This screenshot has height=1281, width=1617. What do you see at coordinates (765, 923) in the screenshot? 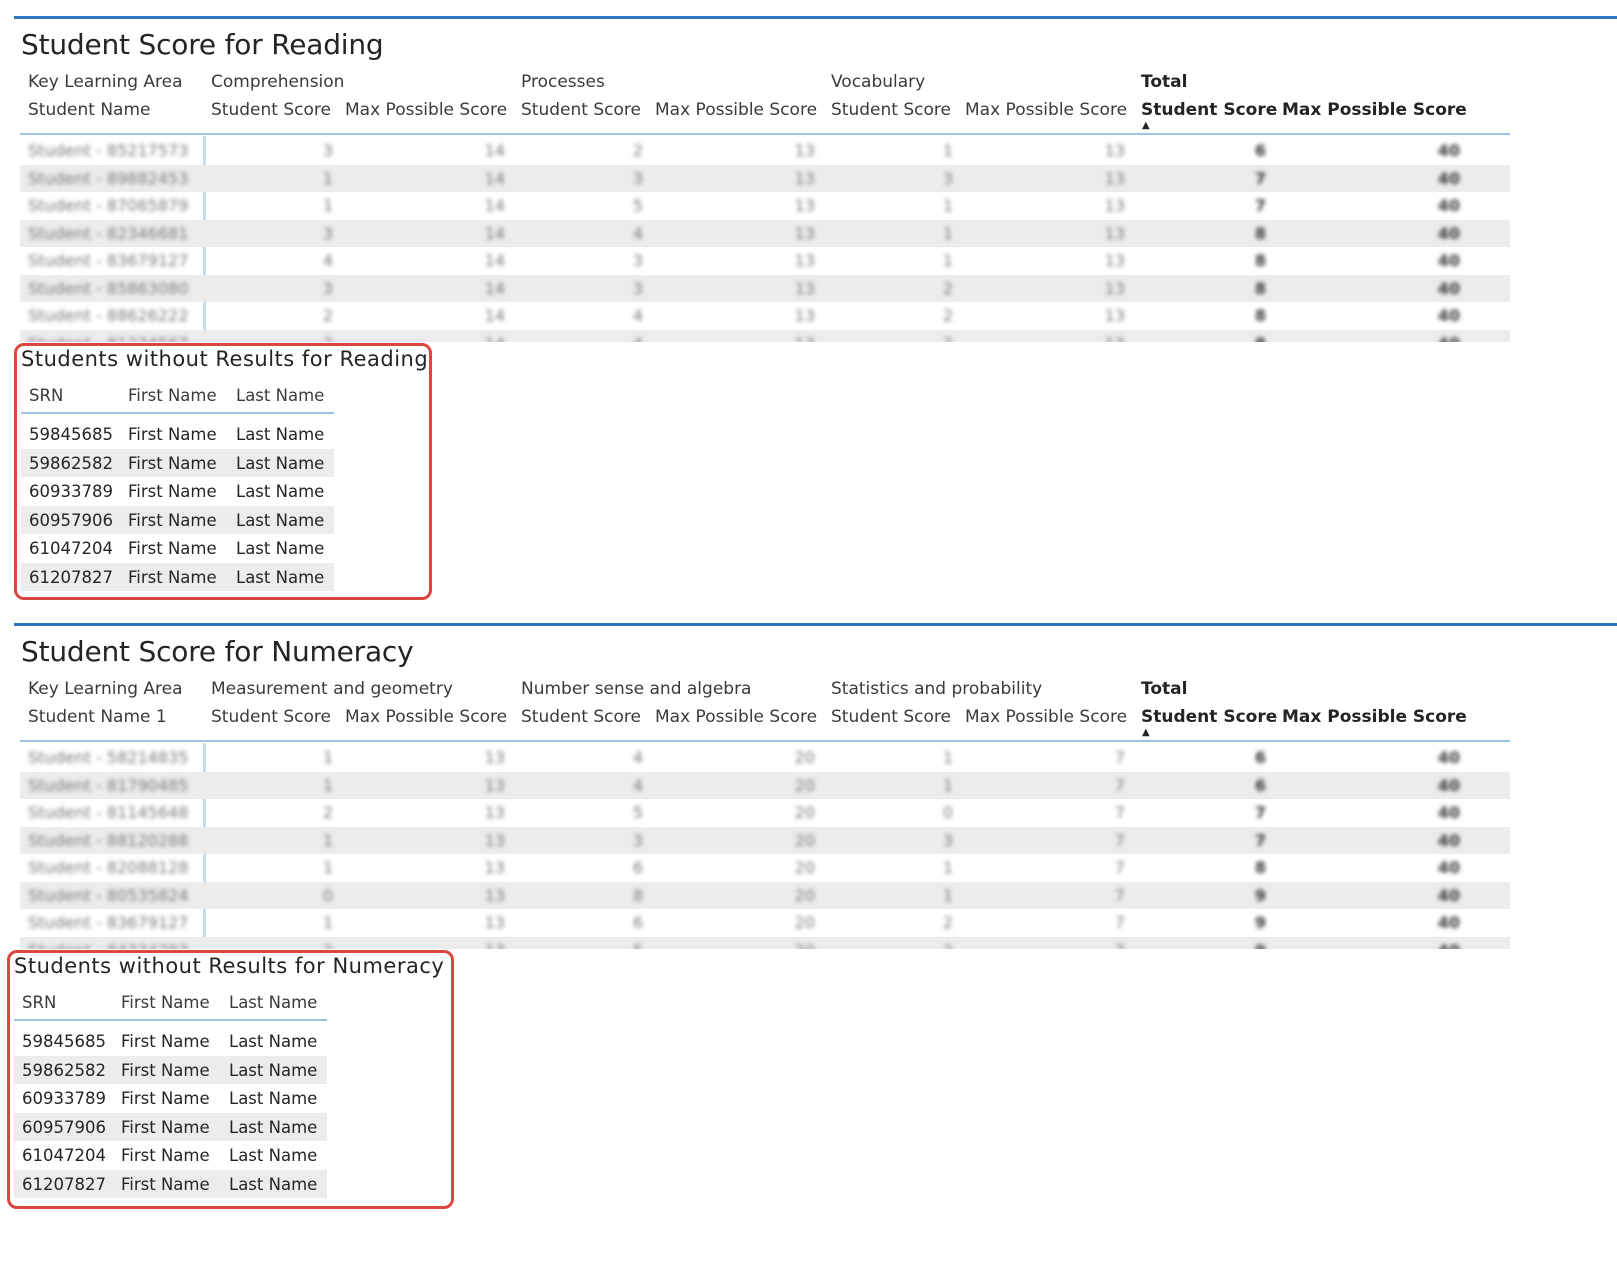
I see `table-row: Student - 83679127 1 13 6 20 2 7 9 40` at bounding box center [765, 923].